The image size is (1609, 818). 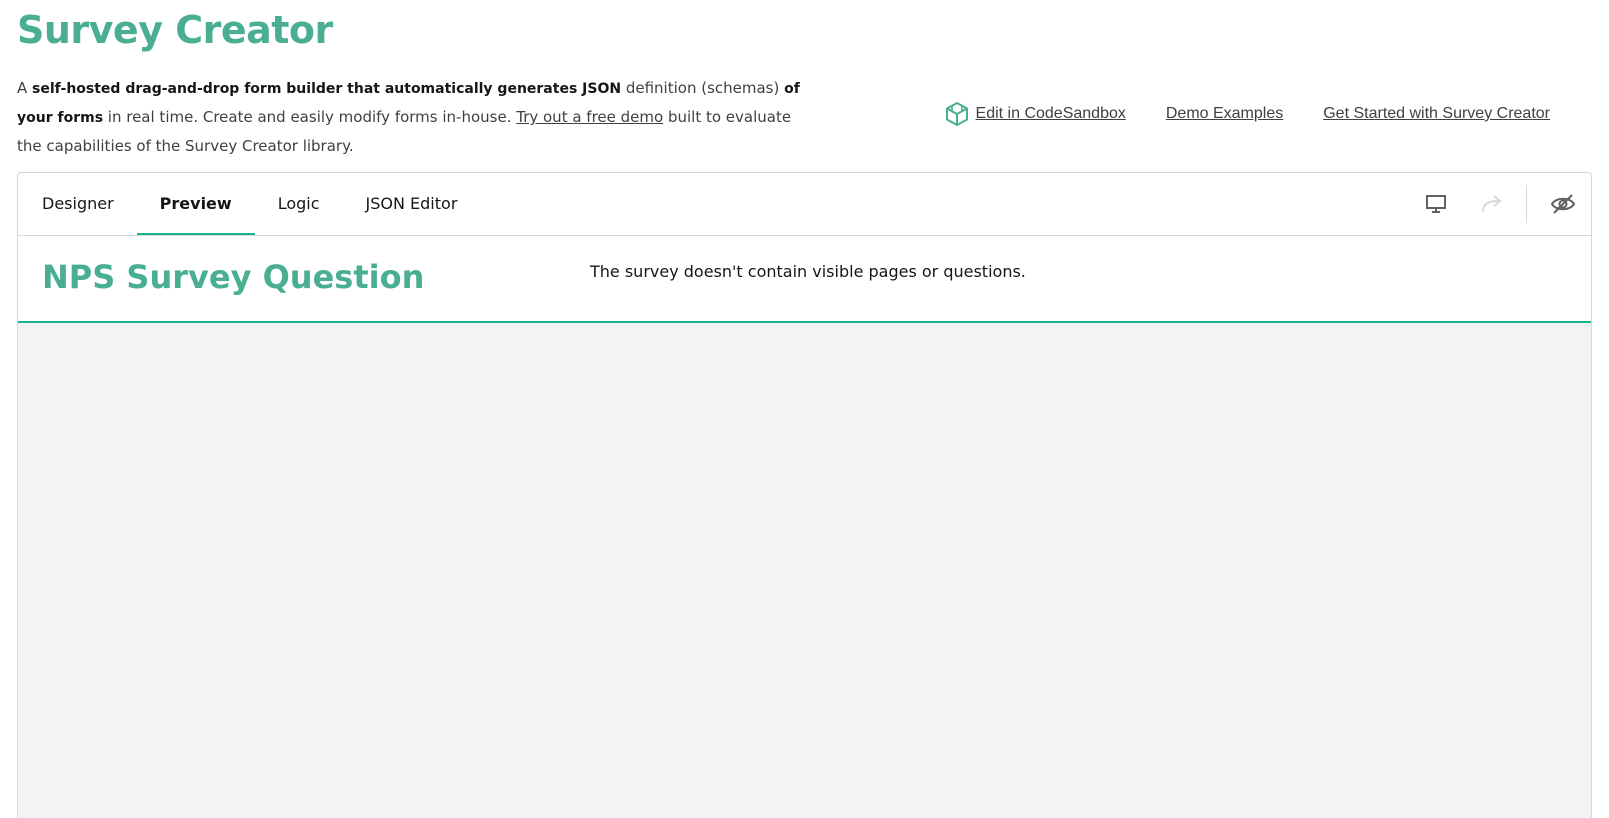 I want to click on tab-designer: Designer, so click(x=77, y=204).